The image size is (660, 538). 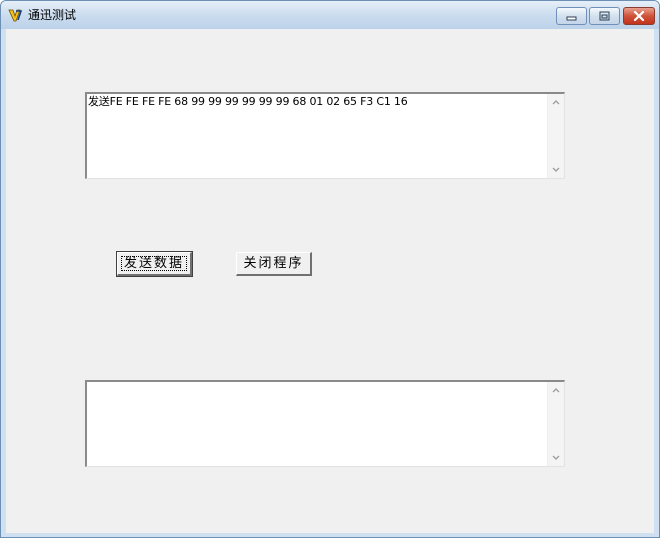 What do you see at coordinates (325, 423) in the screenshot?
I see `receive-textbox` at bounding box center [325, 423].